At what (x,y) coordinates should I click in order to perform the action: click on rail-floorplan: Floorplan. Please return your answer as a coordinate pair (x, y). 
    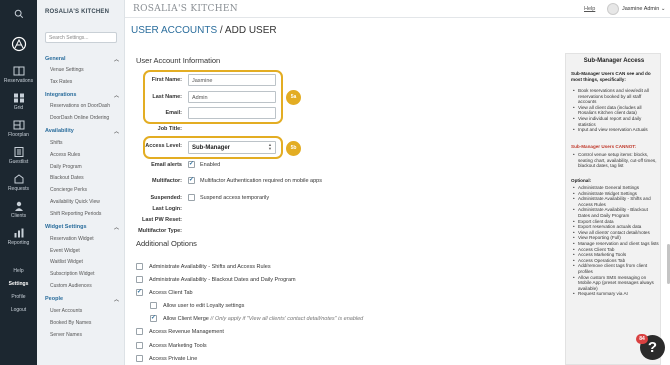
    Looking at the image, I should click on (18, 129).